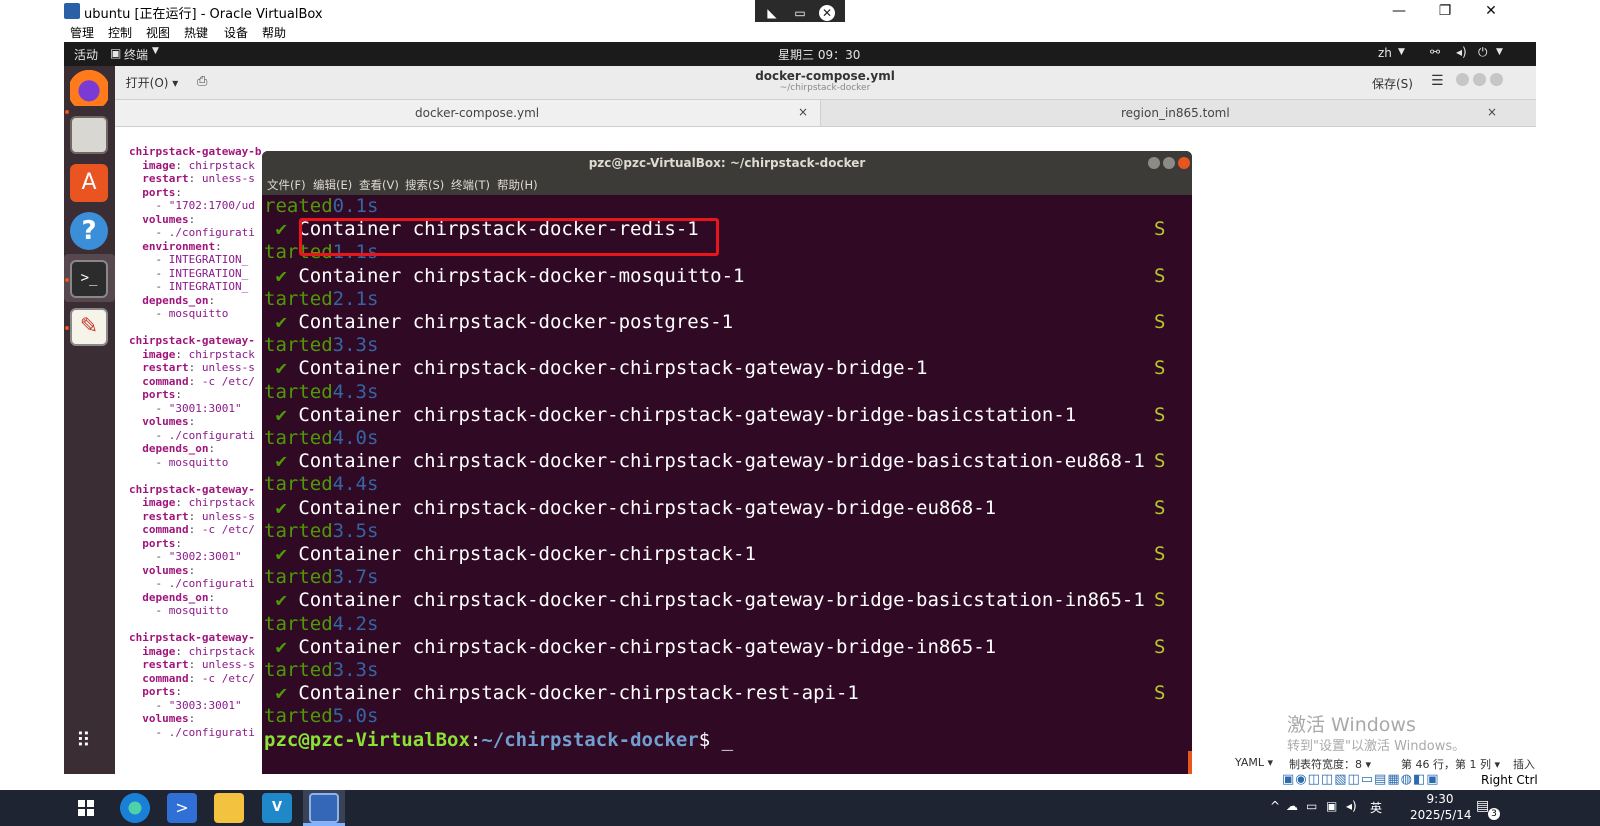 This screenshot has height=826, width=1600. I want to click on terminal-status-line: tarted3.5s, so click(321, 531).